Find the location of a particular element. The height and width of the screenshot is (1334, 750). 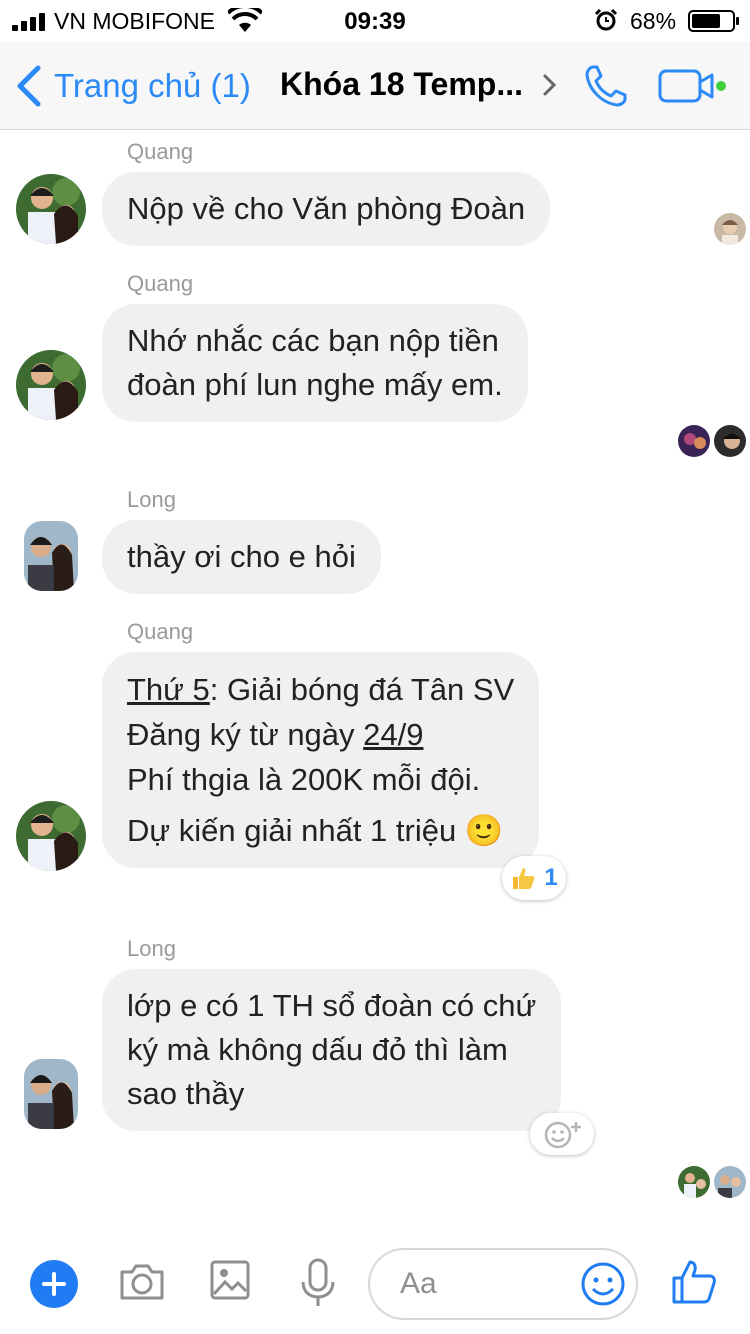

message-text: thầy ơi cho e hỏi is located at coordinates (241, 556).